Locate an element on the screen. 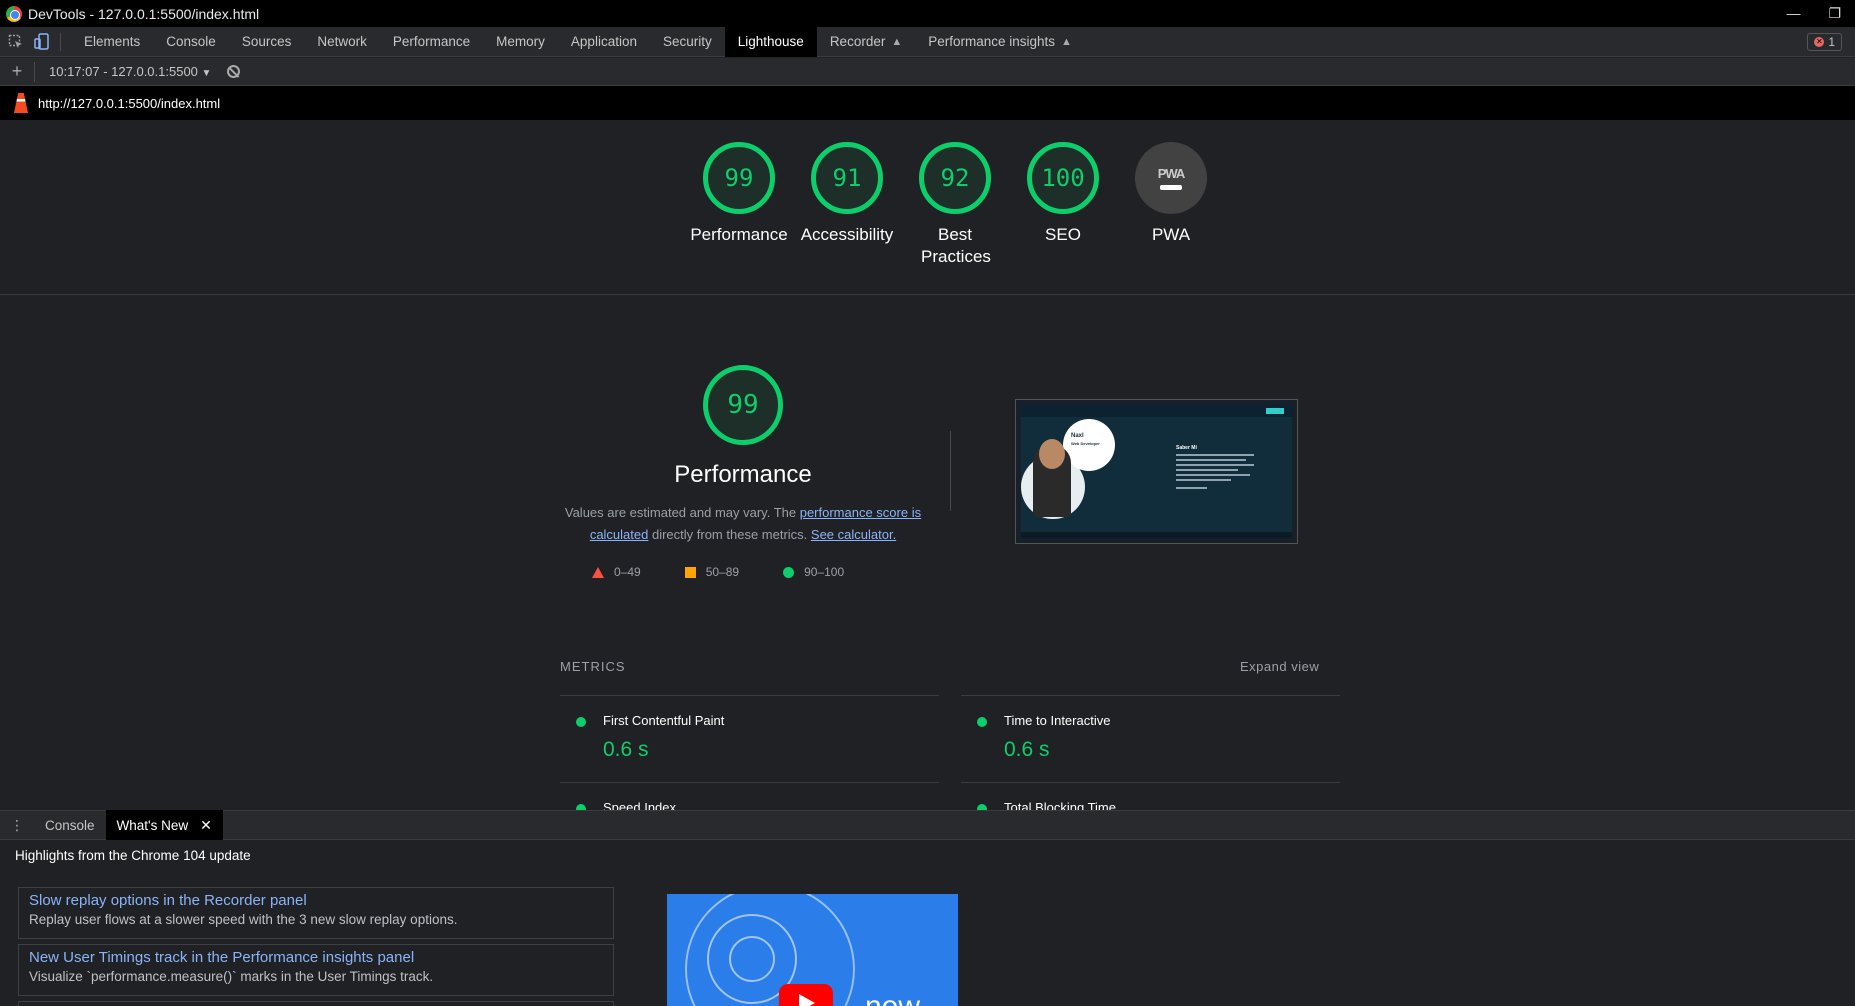  metric-label: Time to Interactive is located at coordinates (1057, 720).